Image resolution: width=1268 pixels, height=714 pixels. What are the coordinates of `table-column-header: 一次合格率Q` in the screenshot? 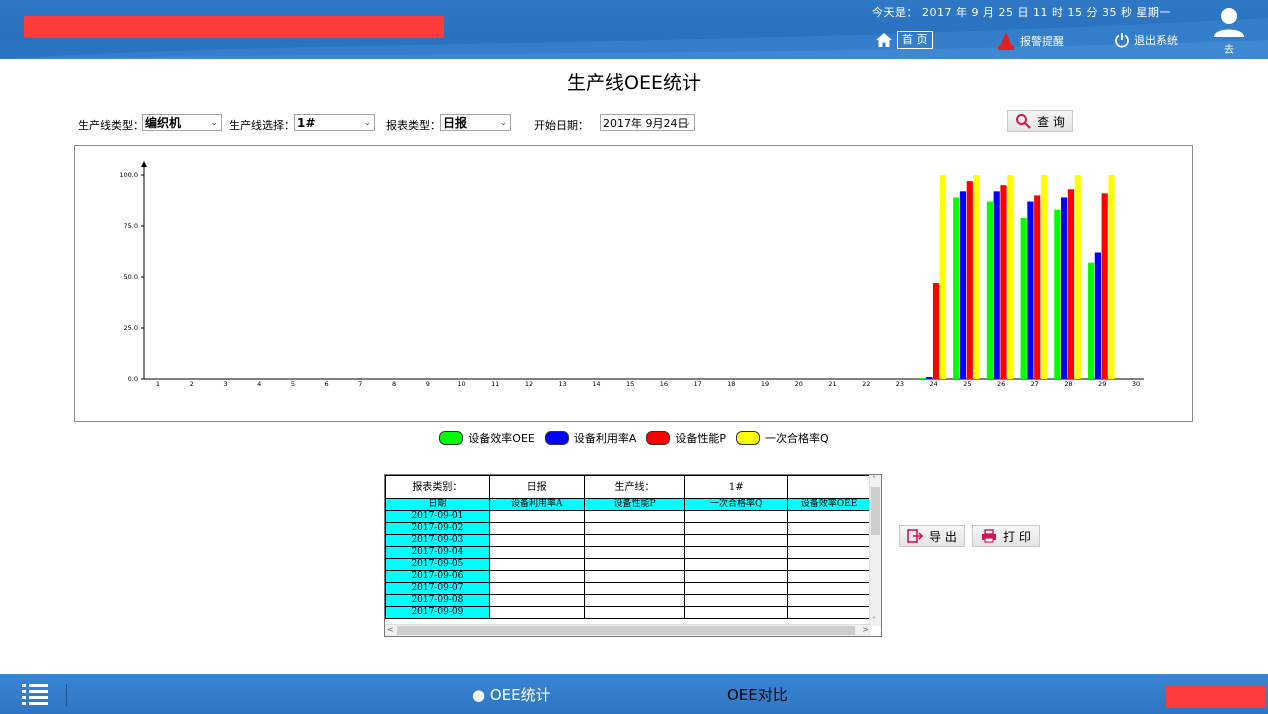 It's located at (736, 504).